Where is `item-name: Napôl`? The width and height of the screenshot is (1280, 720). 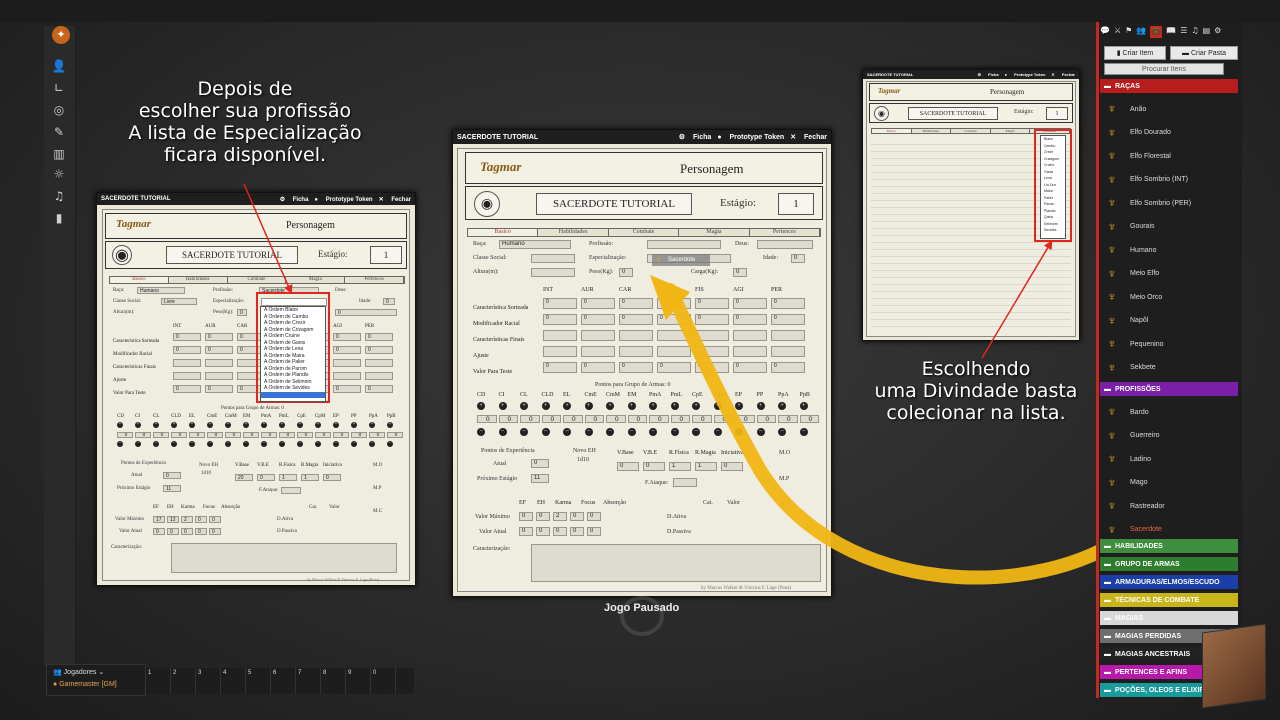
item-name: Napôl is located at coordinates (1139, 320).